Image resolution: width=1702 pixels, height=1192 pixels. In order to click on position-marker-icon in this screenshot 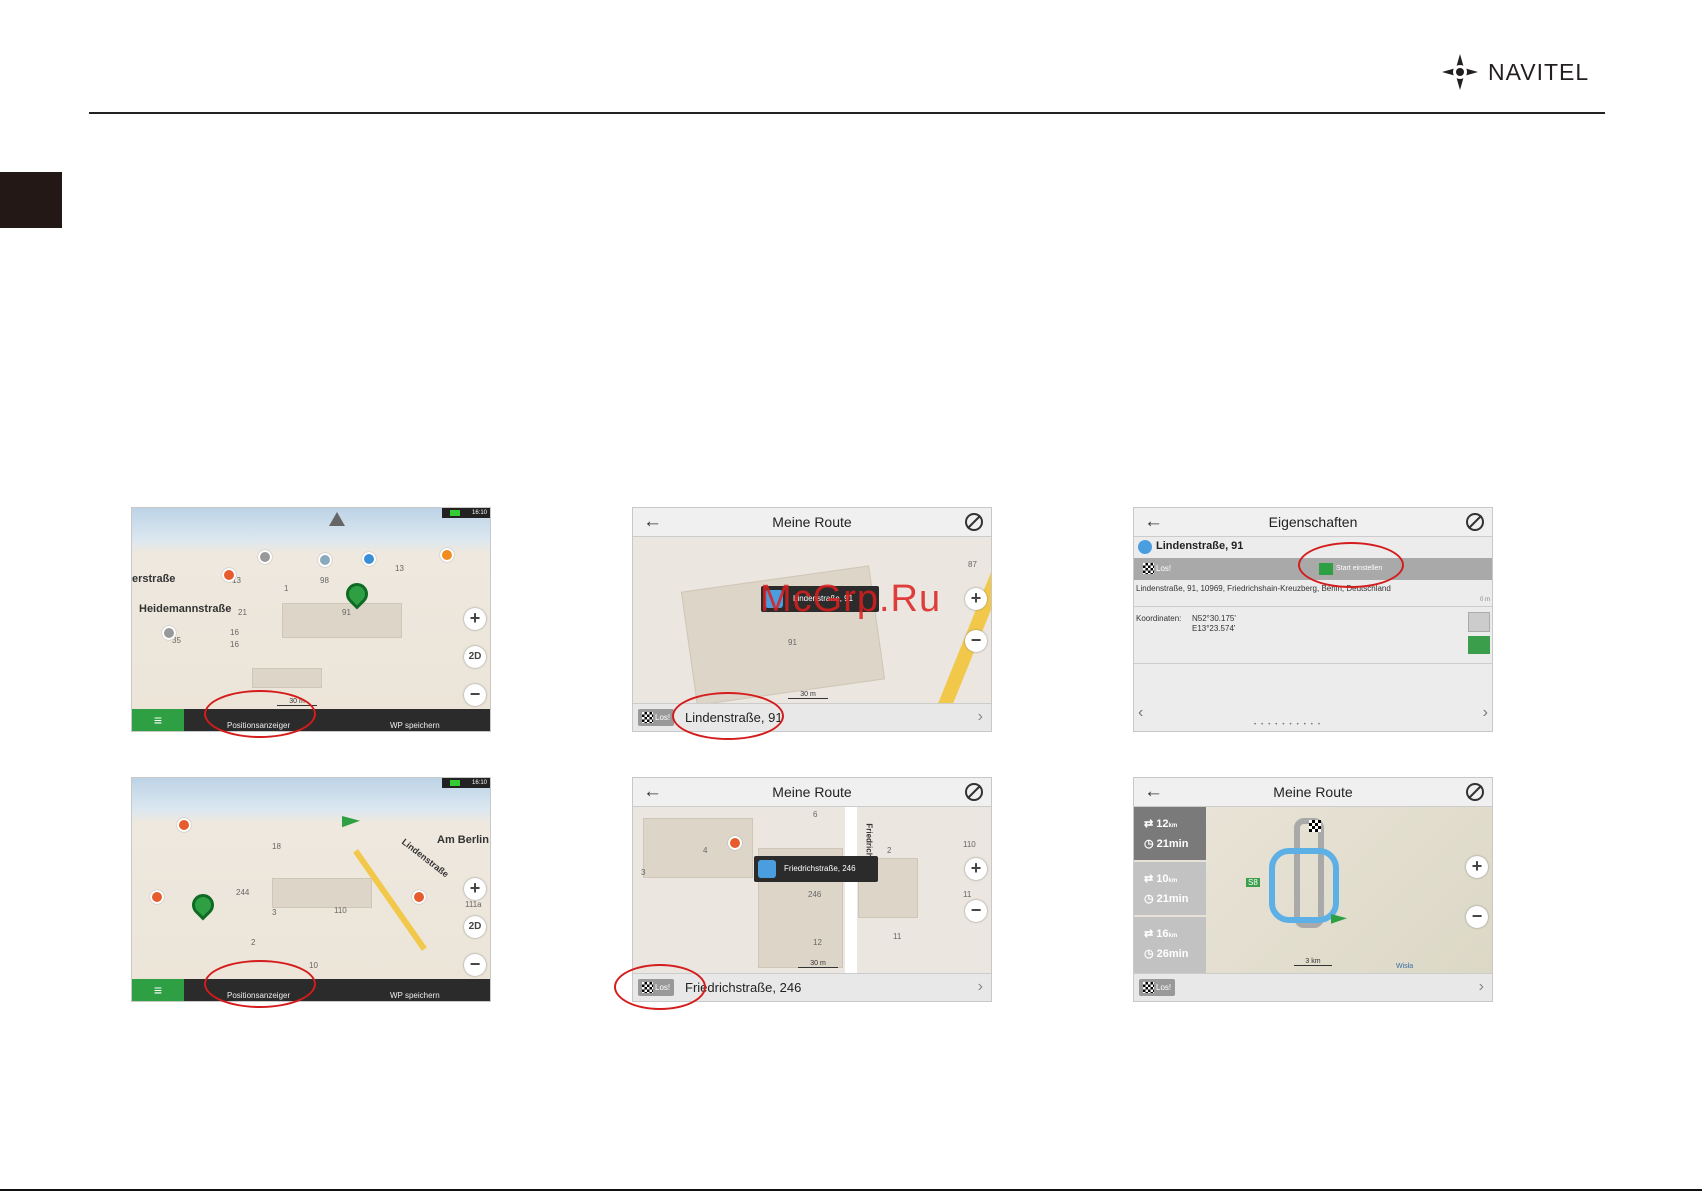, I will do `click(203, 905)`.